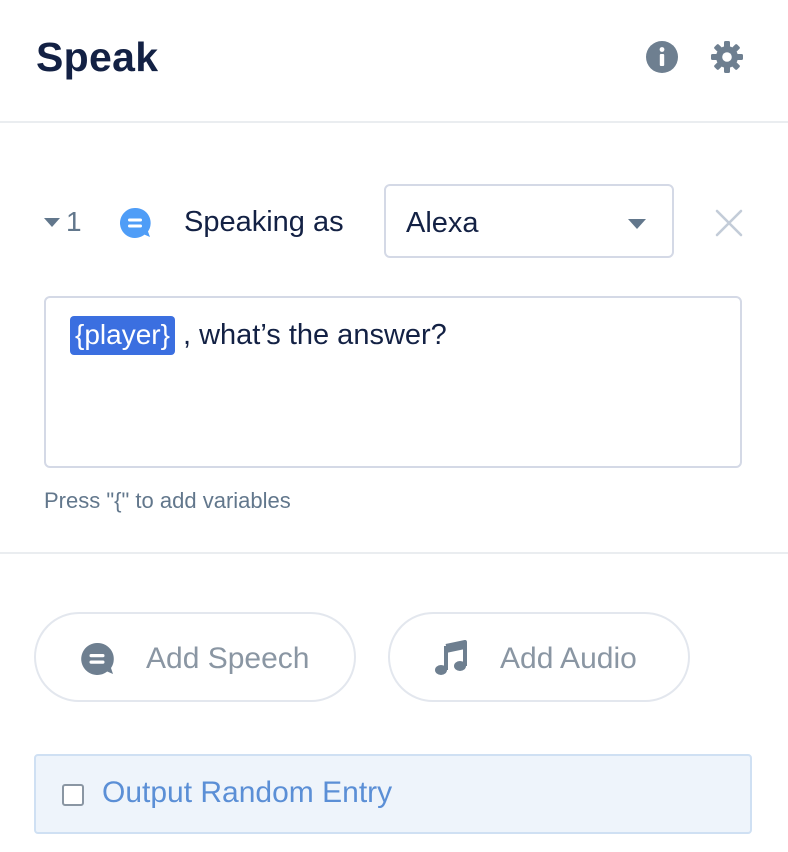  Describe the element at coordinates (442, 223) in the screenshot. I see `voice-select-value: Alexa` at that location.